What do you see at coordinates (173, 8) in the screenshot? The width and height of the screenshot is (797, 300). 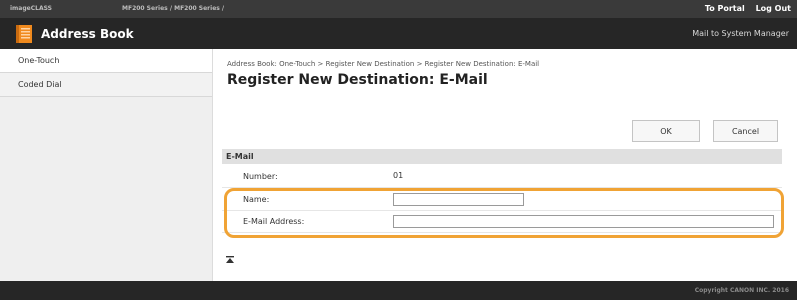 I see `device-model: MF200 Series / MF200 Series /` at bounding box center [173, 8].